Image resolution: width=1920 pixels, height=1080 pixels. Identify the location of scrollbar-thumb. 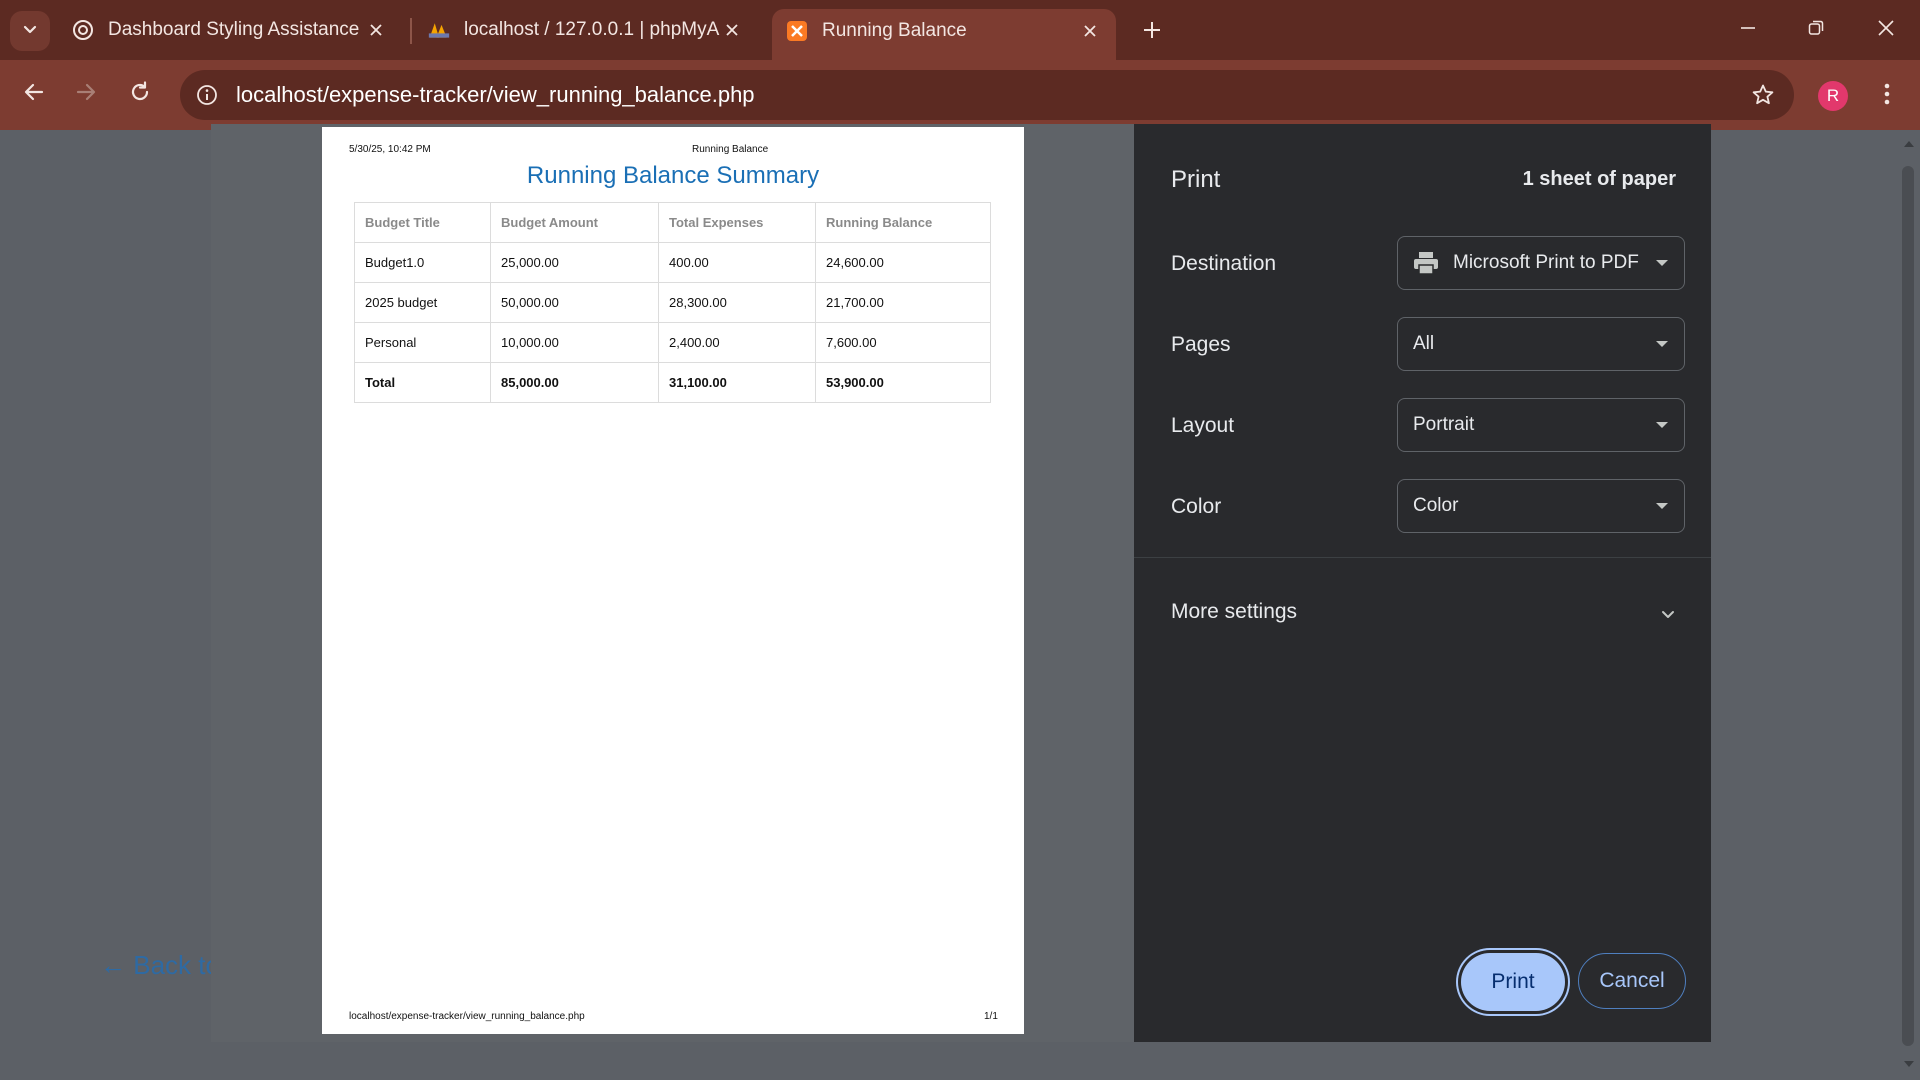
(1908, 606).